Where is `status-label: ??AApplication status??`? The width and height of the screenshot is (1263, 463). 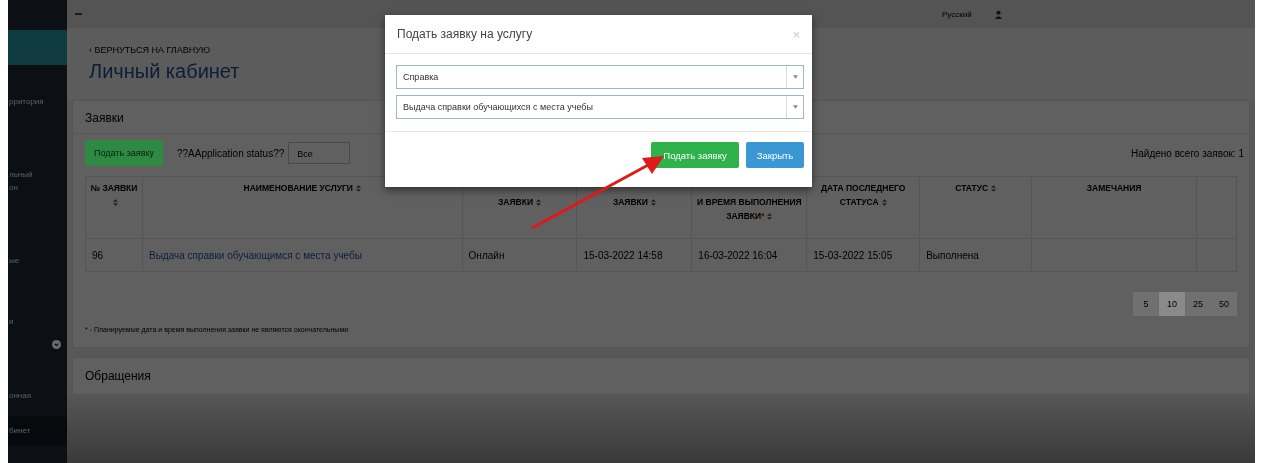 status-label: ??AApplication status?? is located at coordinates (231, 153).